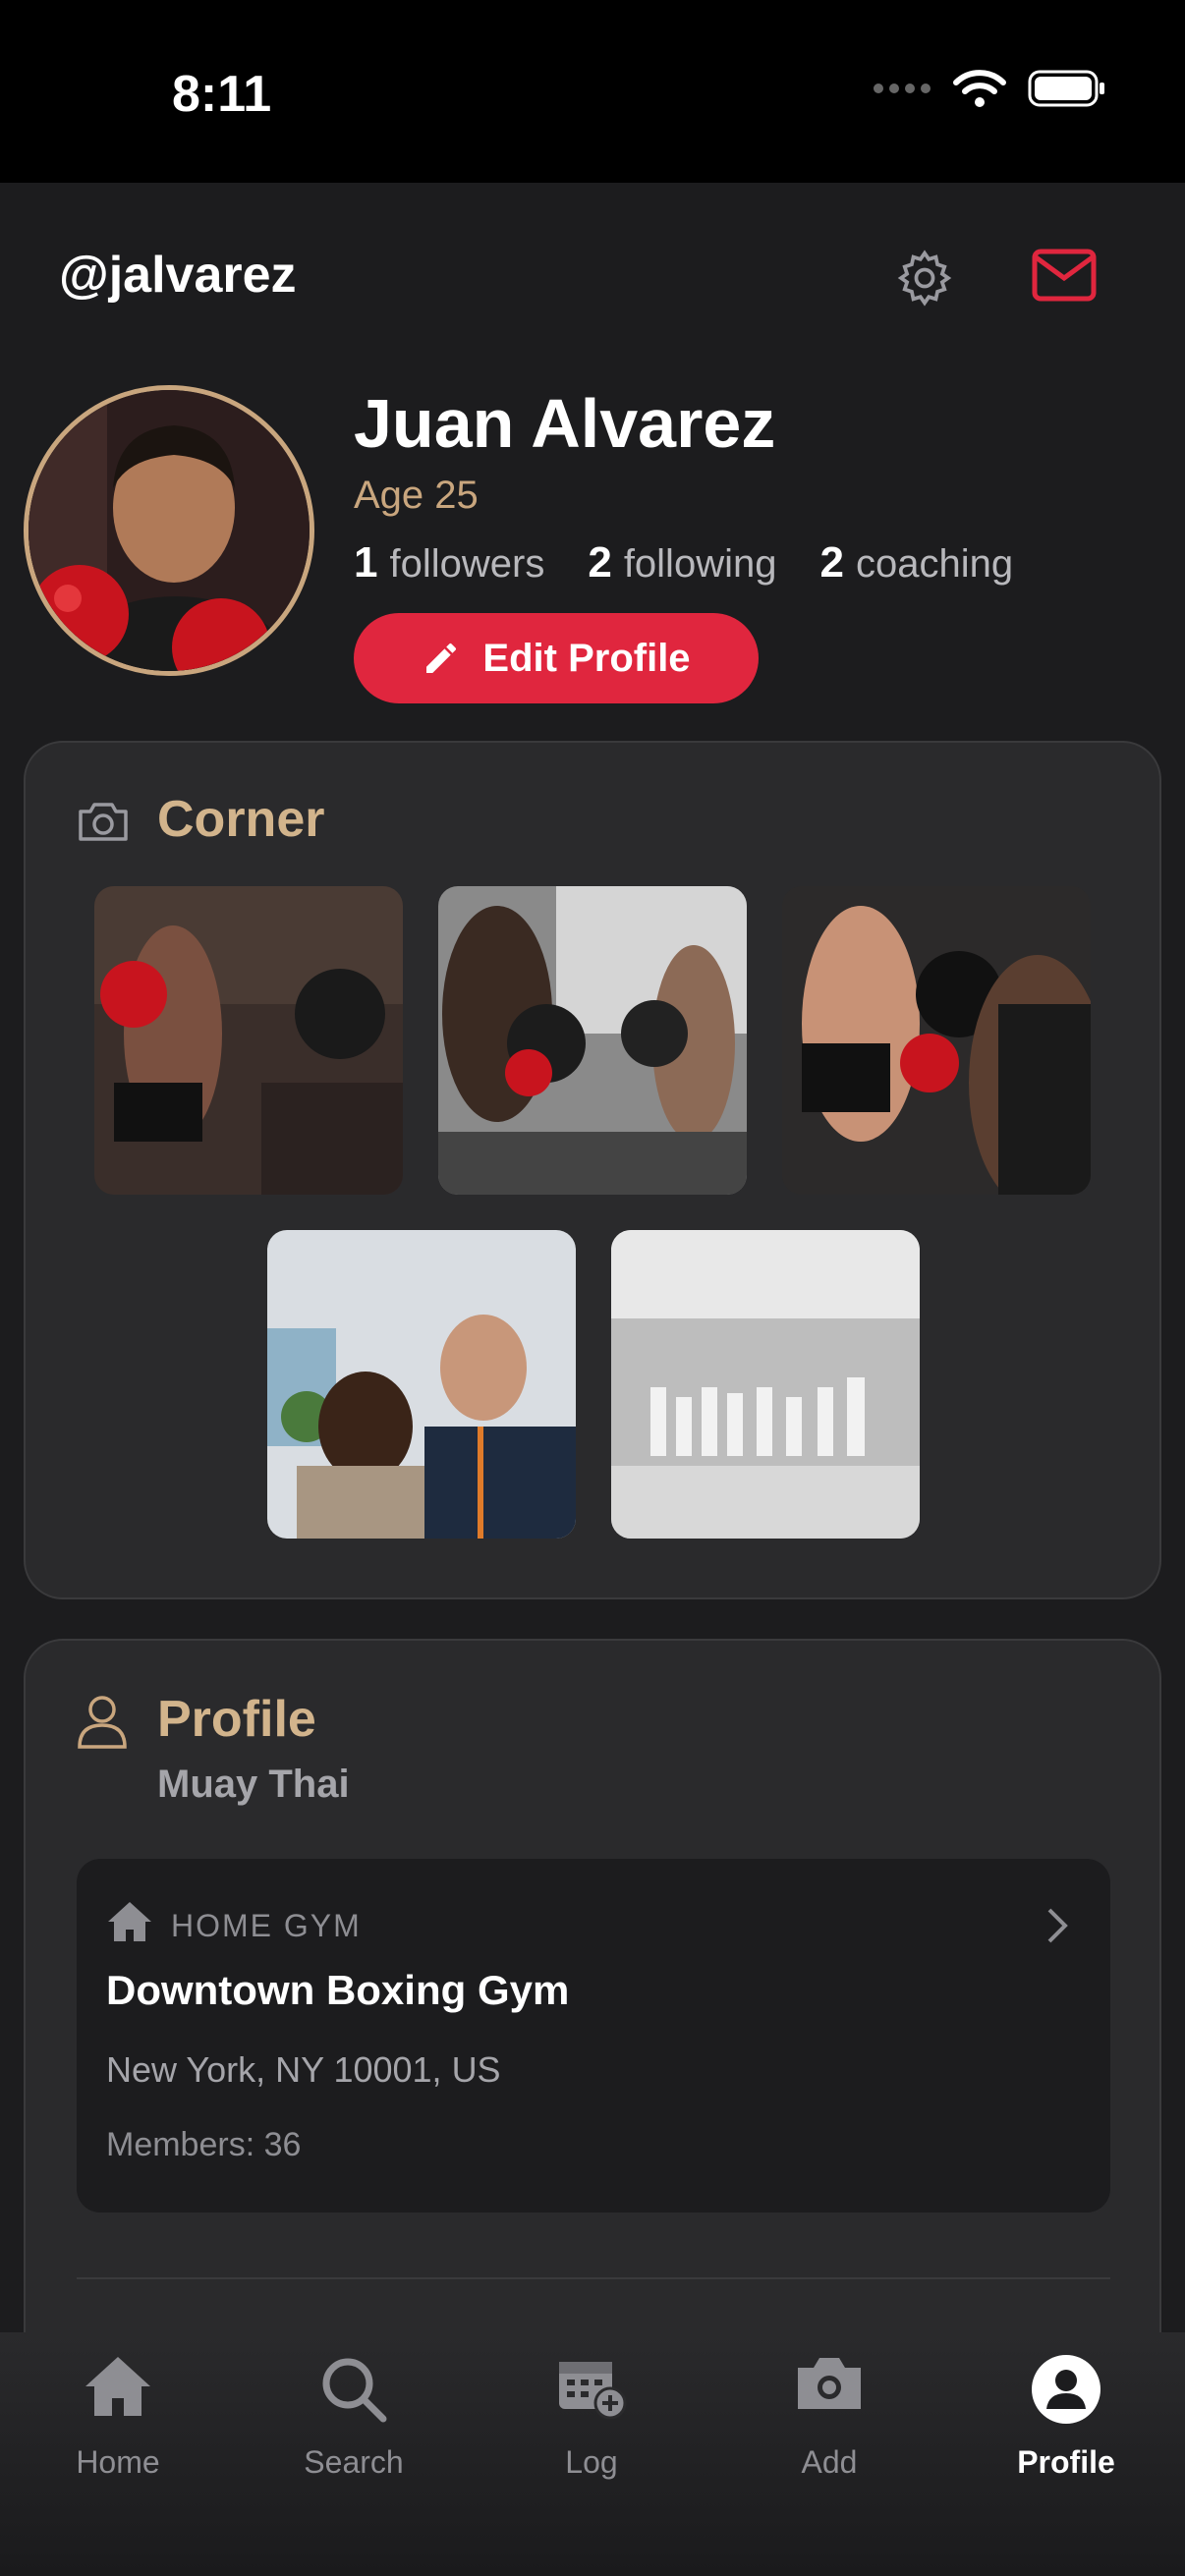 The width and height of the screenshot is (1185, 2576). Describe the element at coordinates (241, 819) in the screenshot. I see `corner-title: Corner` at that location.